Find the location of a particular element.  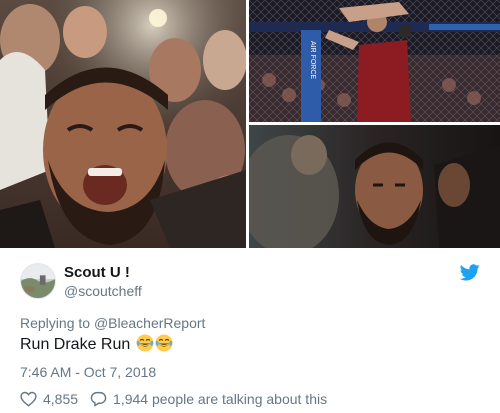

talking-about-text: 1,944 people are talking about this is located at coordinates (220, 399).